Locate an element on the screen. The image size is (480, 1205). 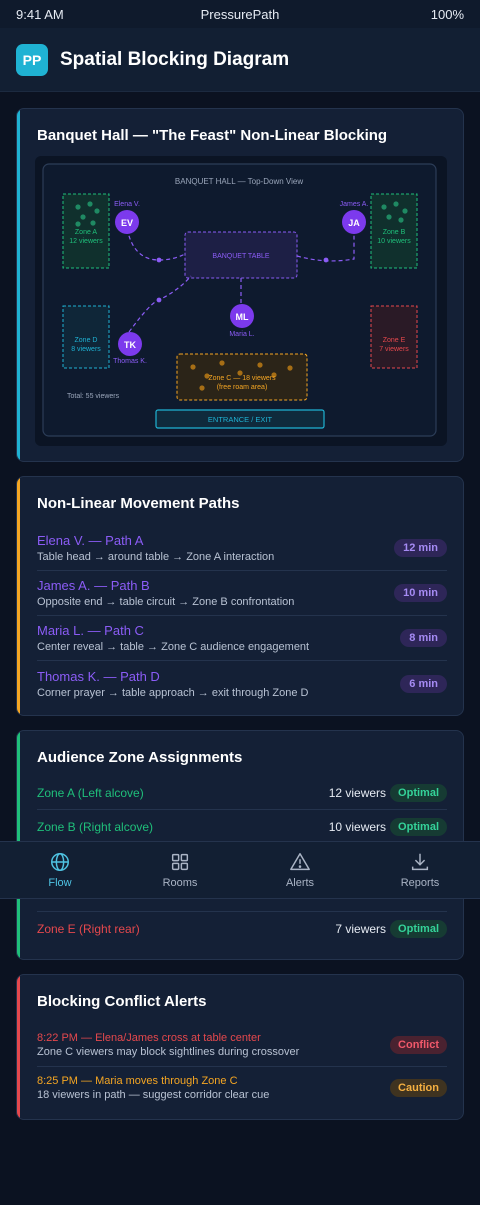
path-name: Maria L. — Path C is located at coordinates (90, 630).